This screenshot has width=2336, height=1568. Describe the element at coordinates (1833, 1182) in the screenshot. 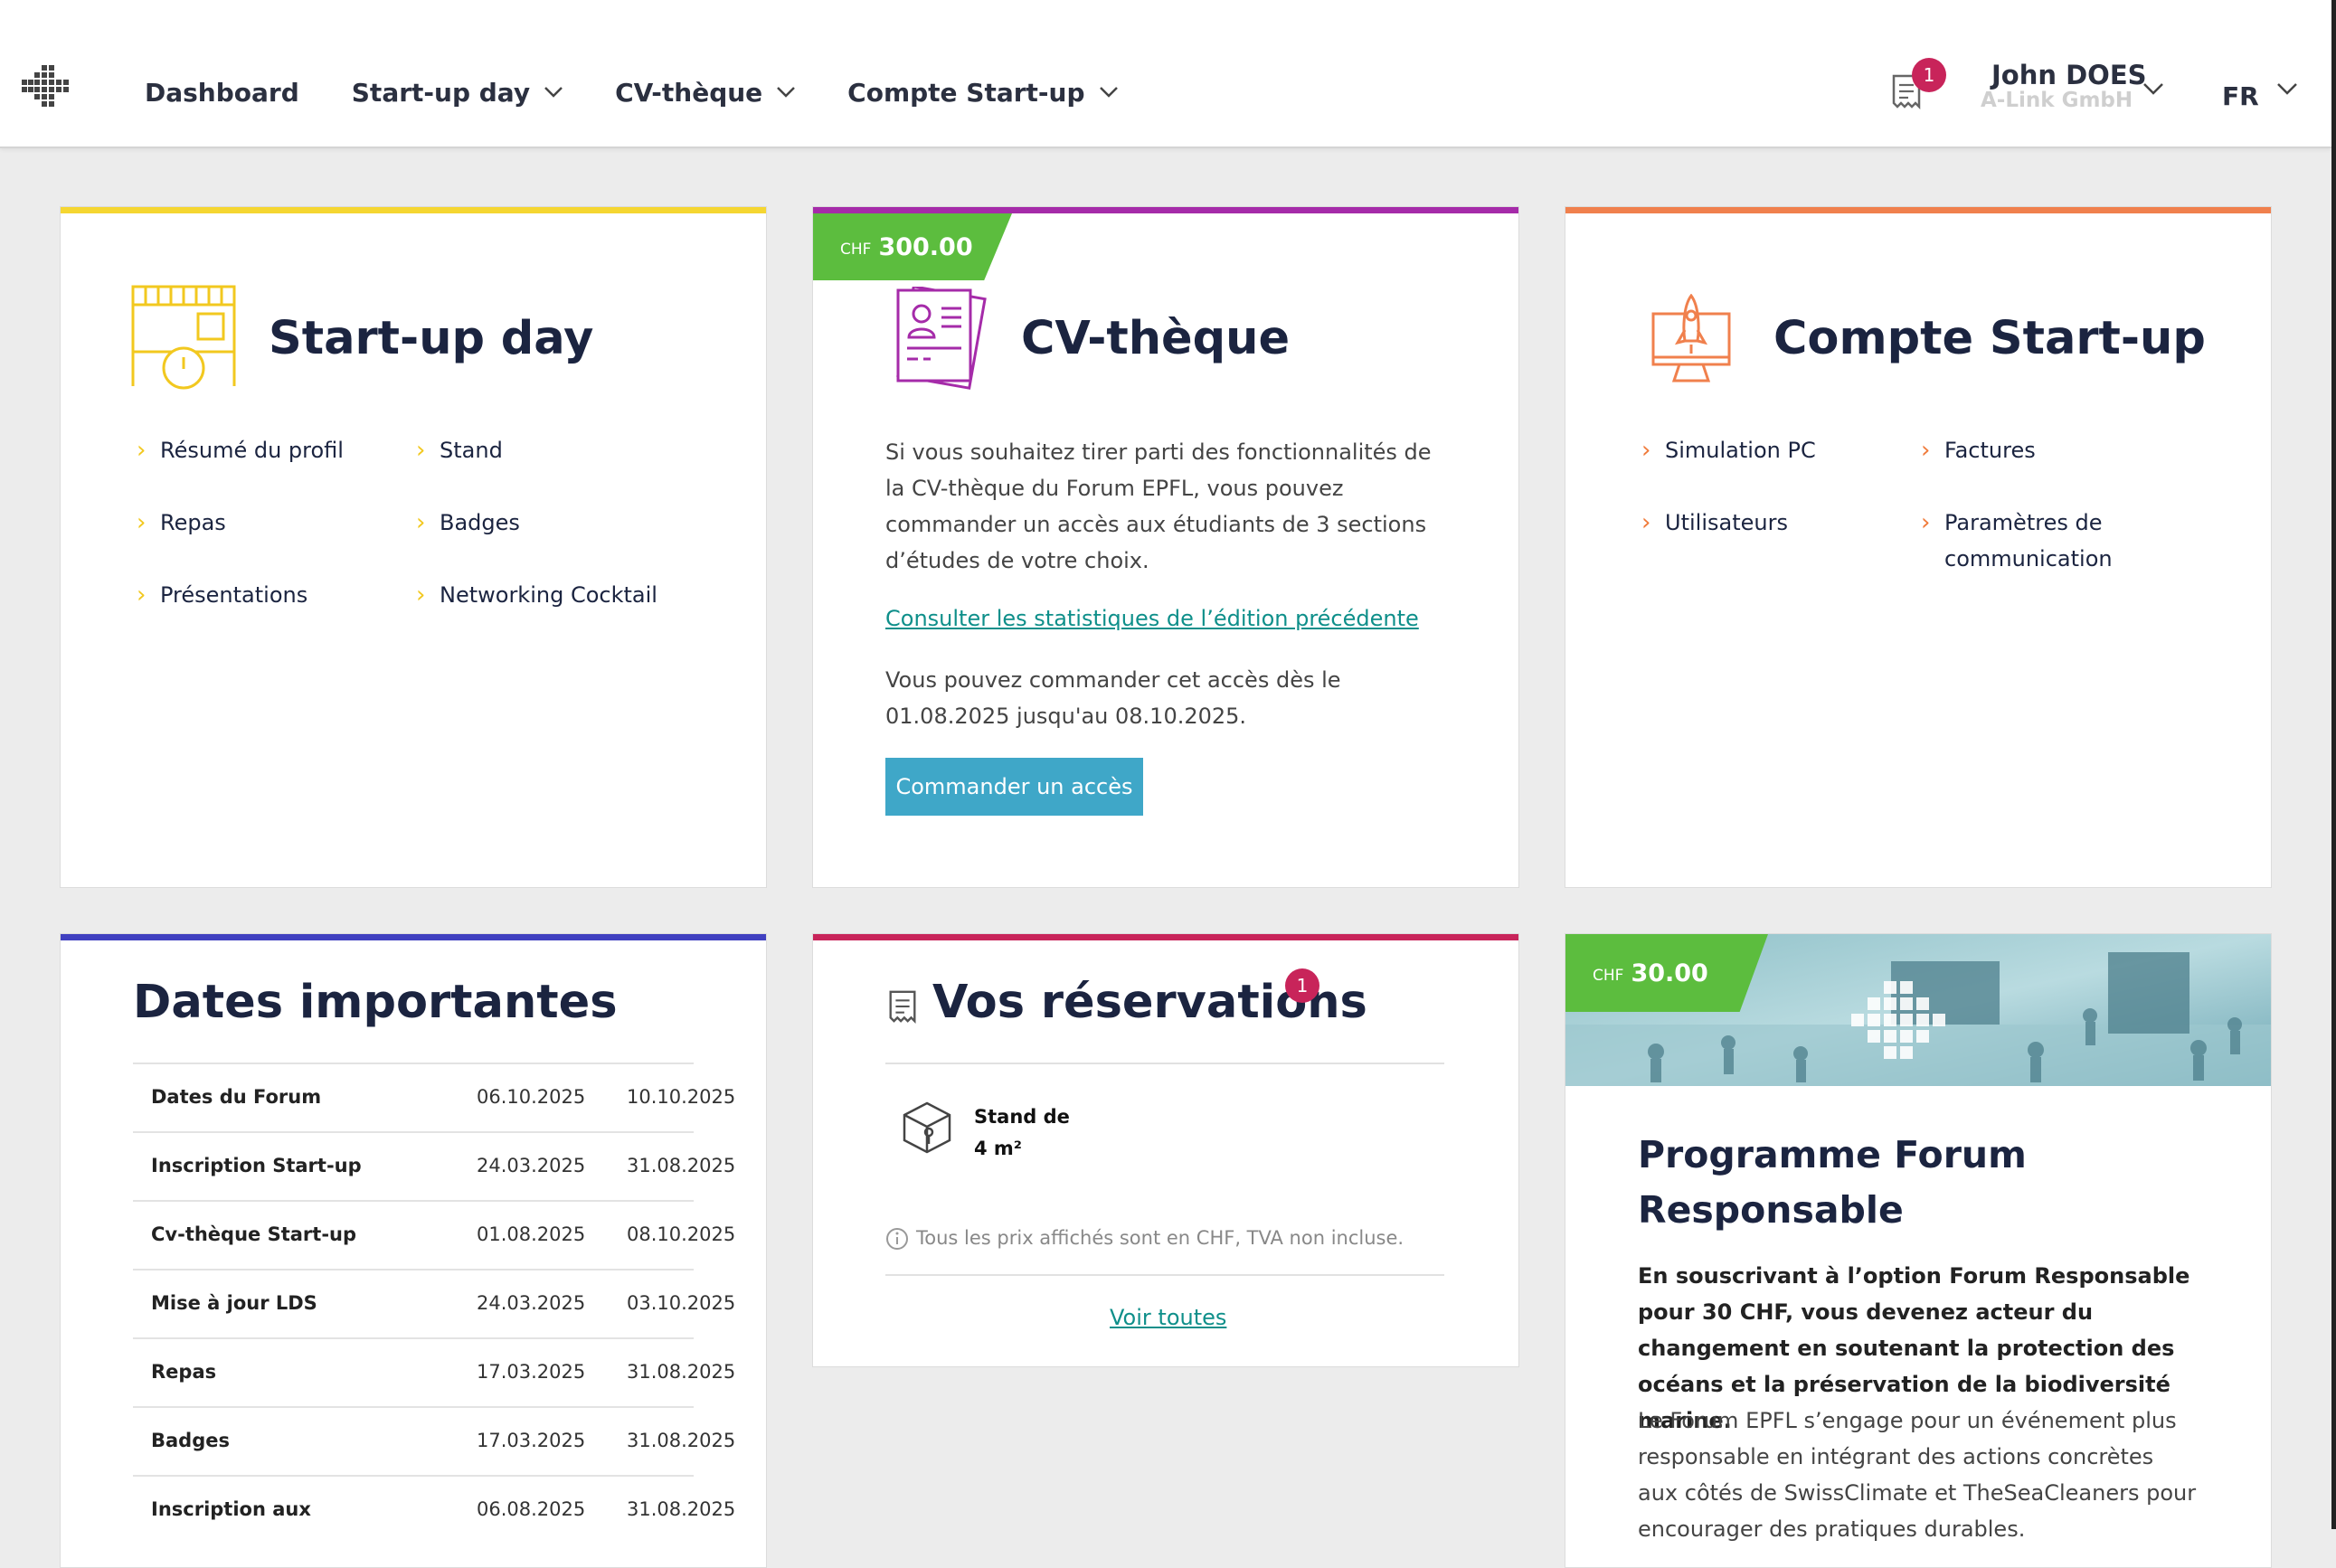

I see `card-title: Programme Forum Responsable` at that location.